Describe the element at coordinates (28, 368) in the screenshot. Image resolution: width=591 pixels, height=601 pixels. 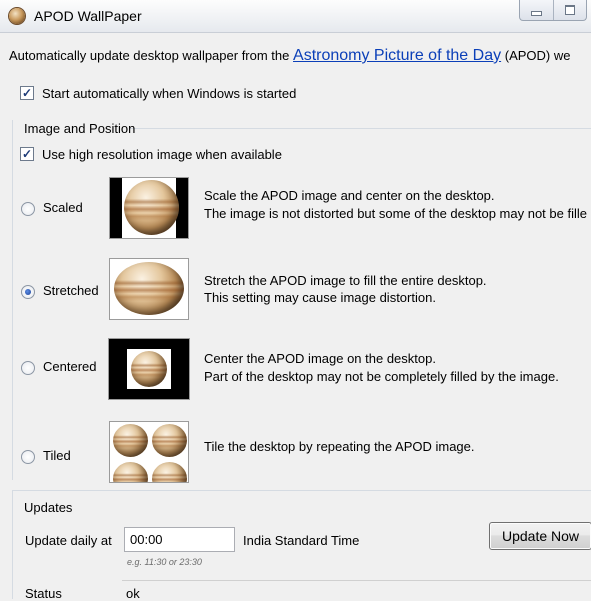
I see `radio-centered` at that location.